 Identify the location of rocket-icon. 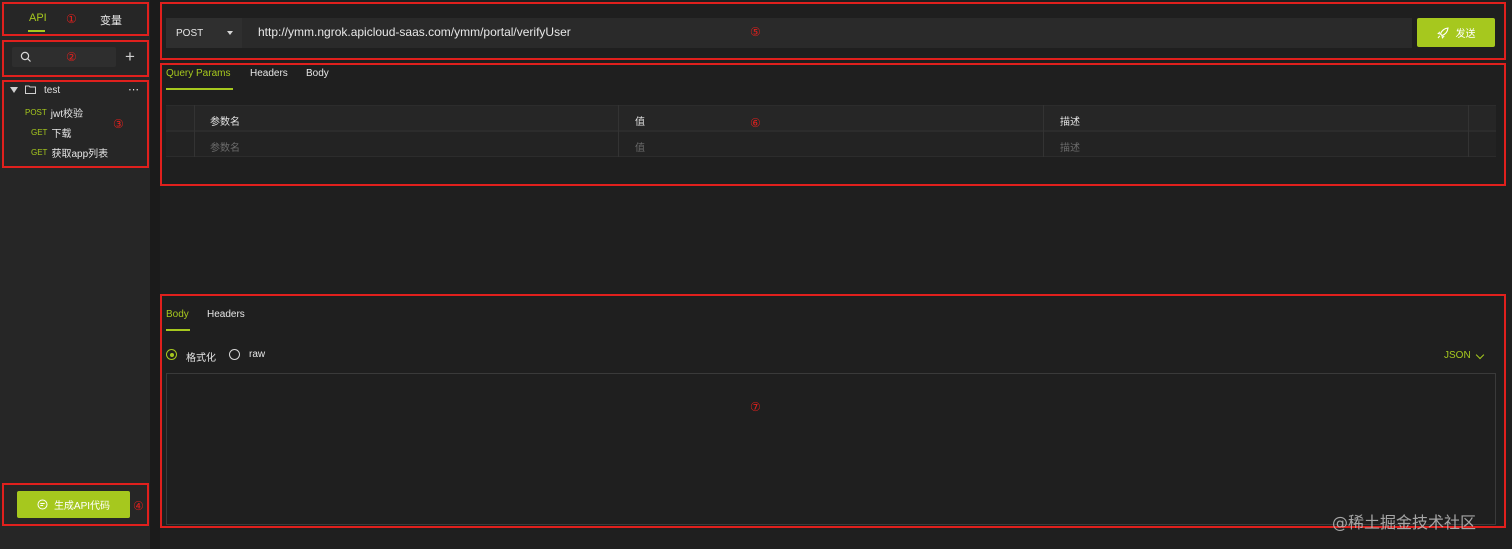
(1442, 32).